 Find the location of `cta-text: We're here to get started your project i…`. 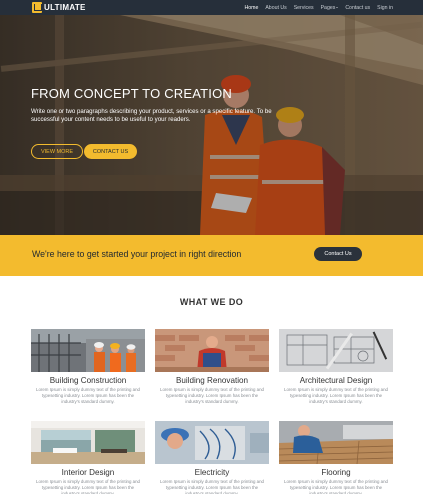

cta-text: We're here to get started your project i… is located at coordinates (137, 254).